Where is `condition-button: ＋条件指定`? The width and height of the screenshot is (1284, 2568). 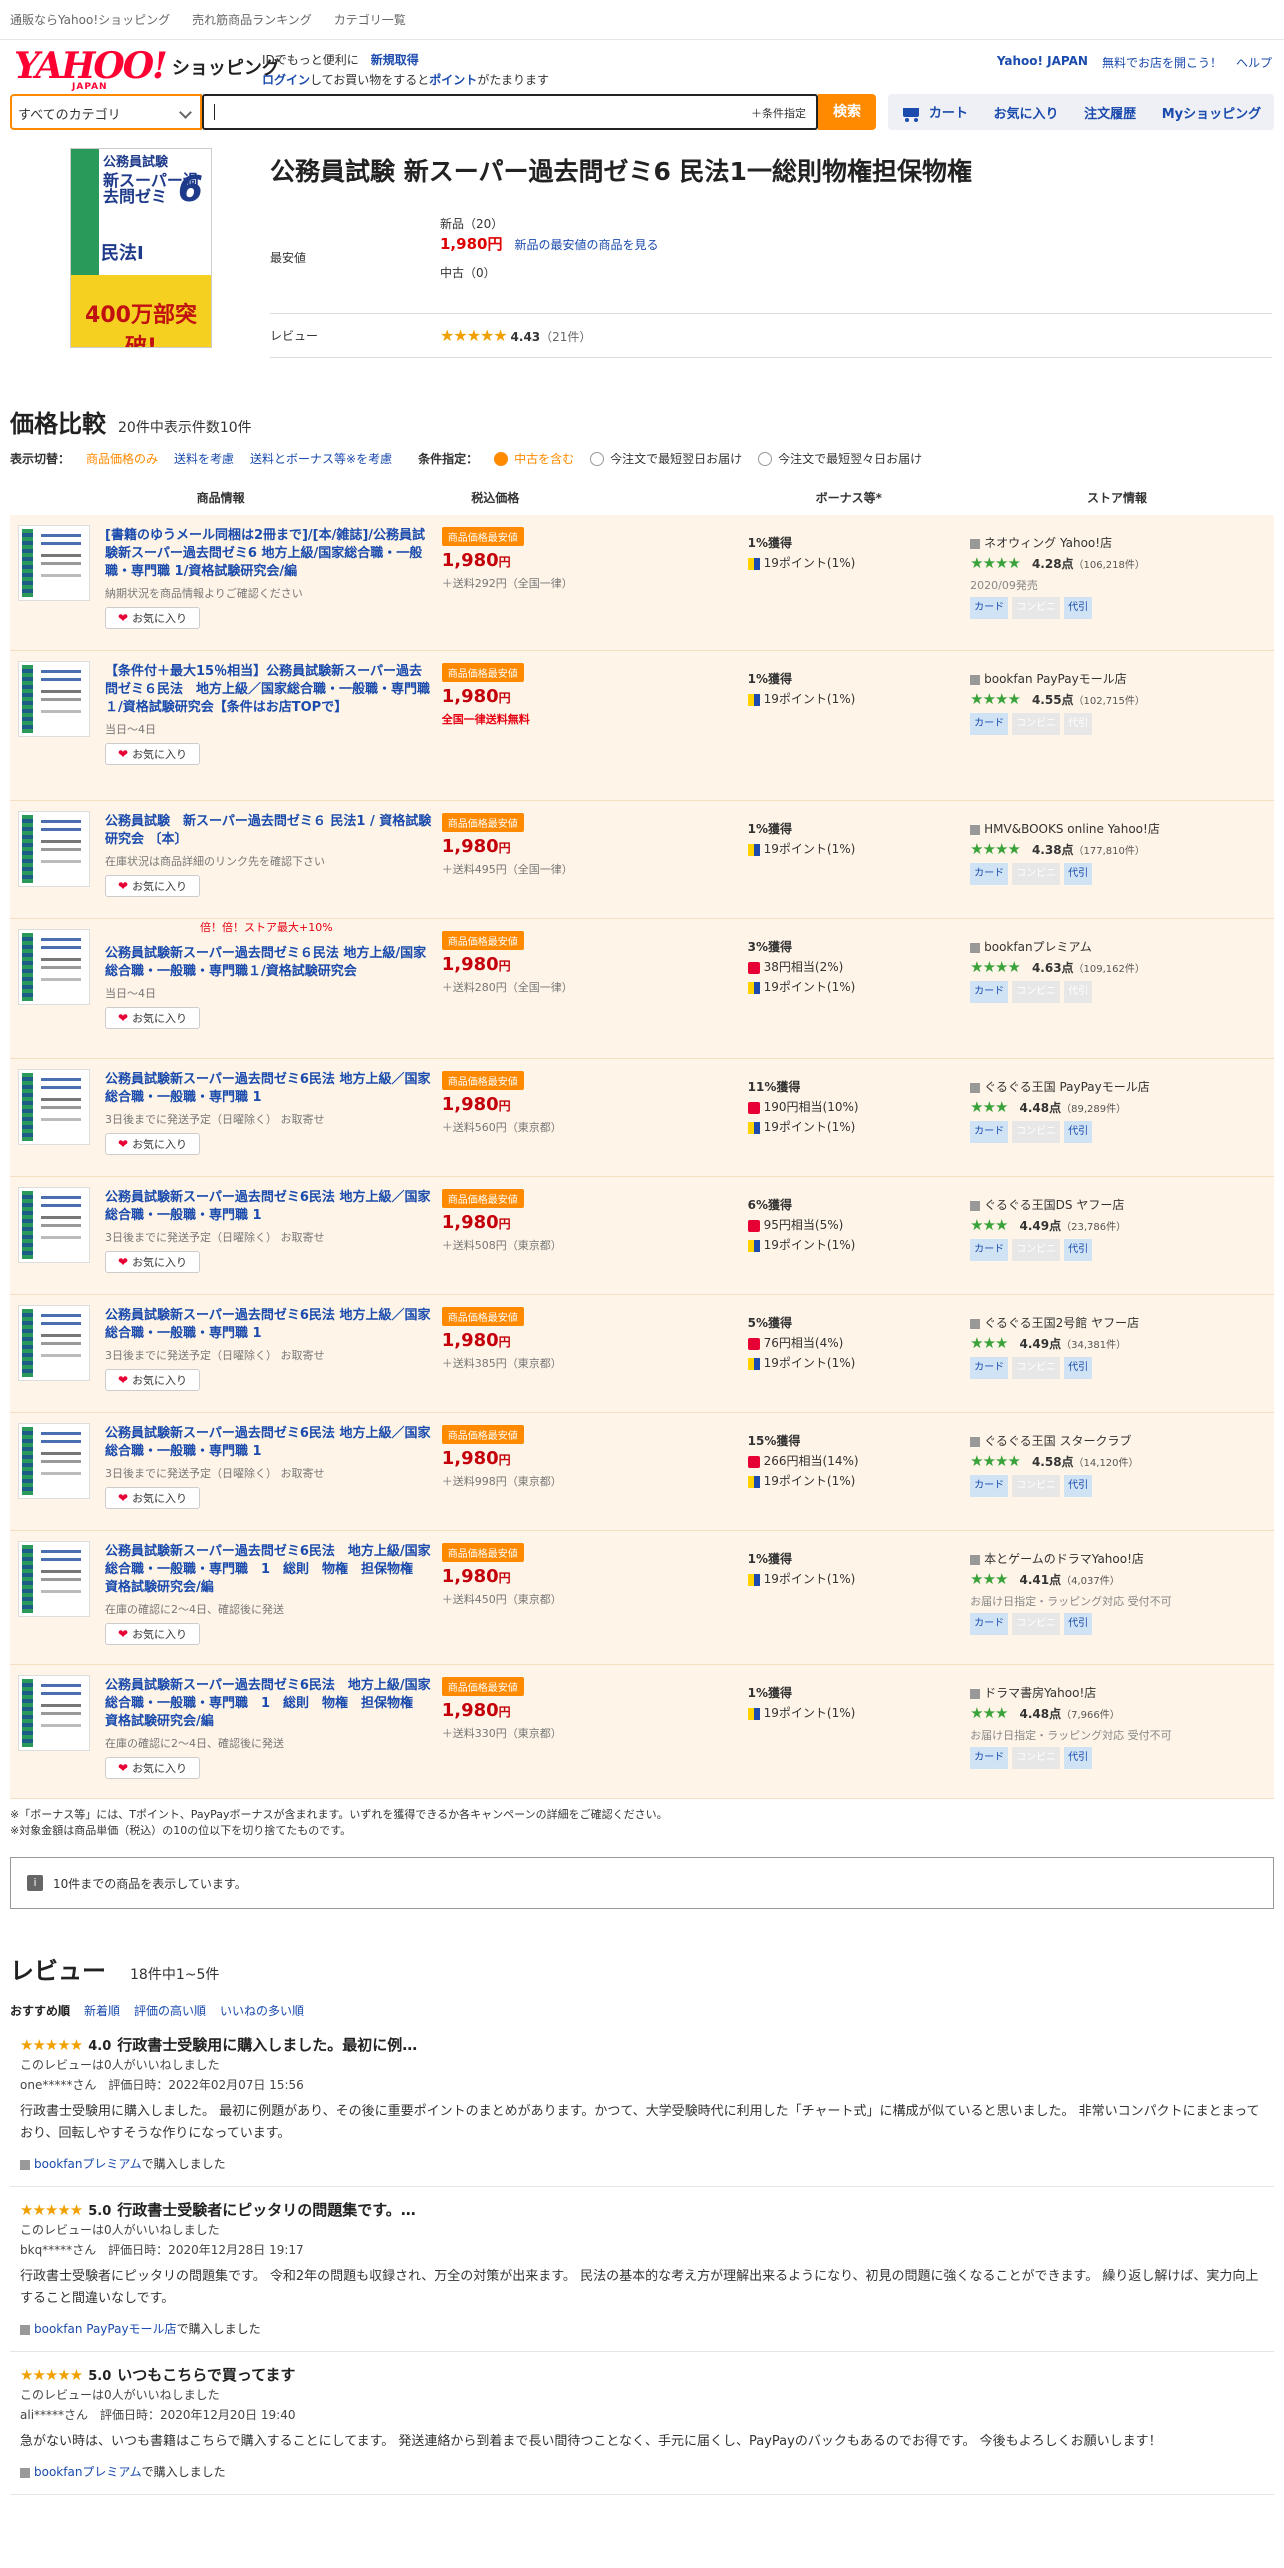
condition-button: ＋条件指定 is located at coordinates (778, 113).